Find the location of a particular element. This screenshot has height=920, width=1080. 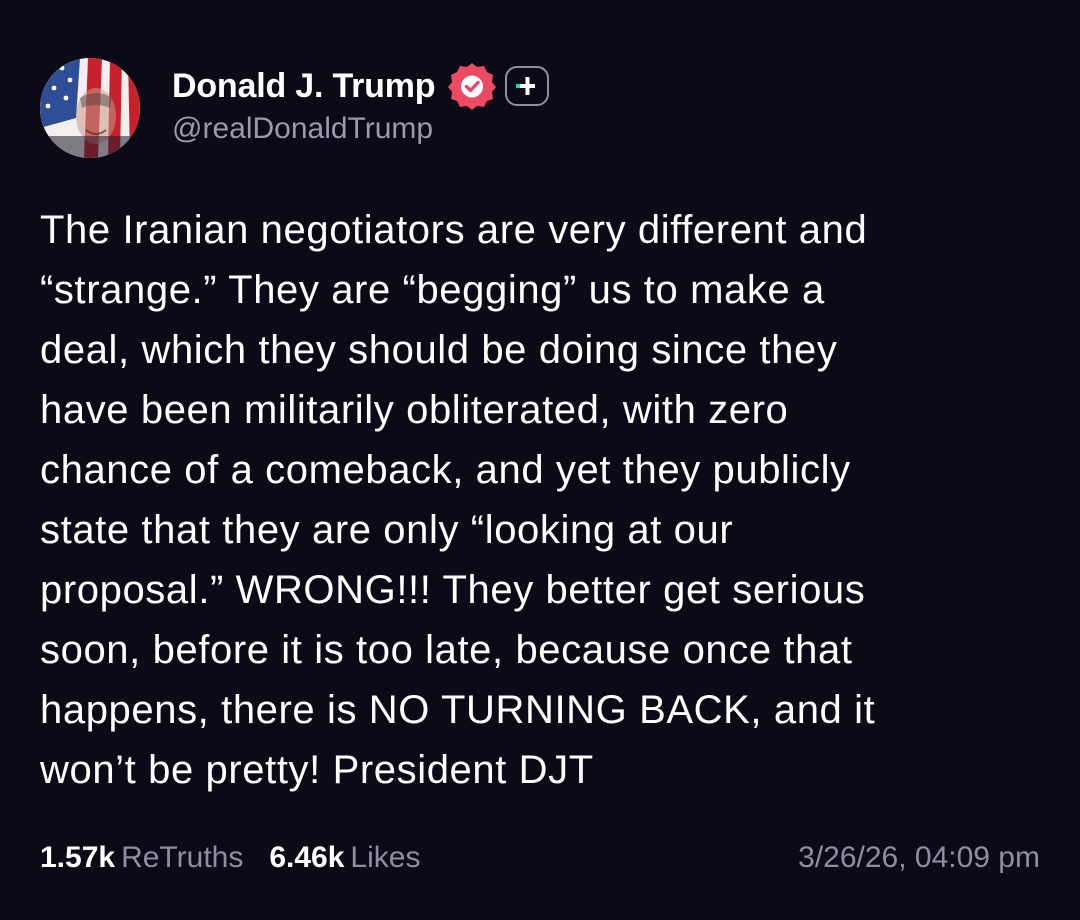

post-stats: 1.57k ReTruths 6.46k Likes is located at coordinates (230, 858).